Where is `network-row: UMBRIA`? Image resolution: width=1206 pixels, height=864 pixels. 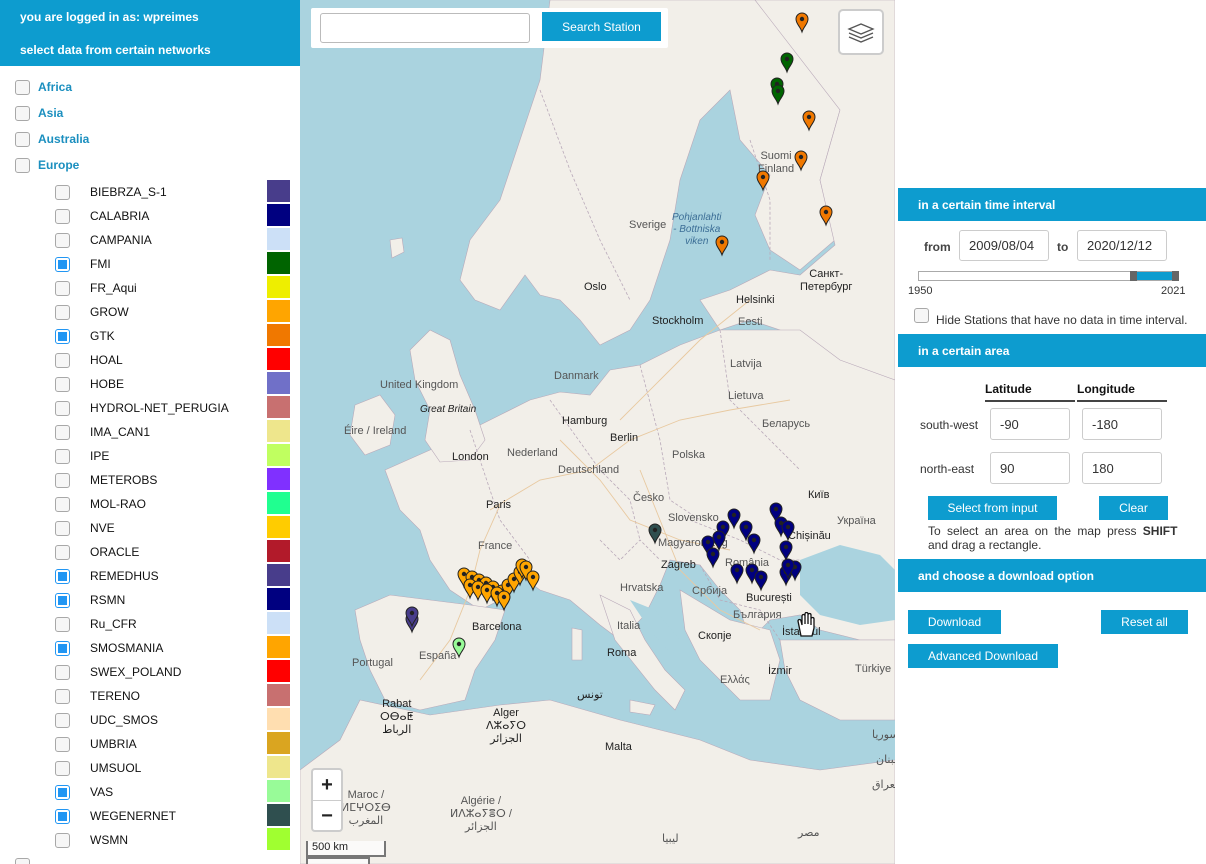
network-row: UMBRIA is located at coordinates (172, 744).